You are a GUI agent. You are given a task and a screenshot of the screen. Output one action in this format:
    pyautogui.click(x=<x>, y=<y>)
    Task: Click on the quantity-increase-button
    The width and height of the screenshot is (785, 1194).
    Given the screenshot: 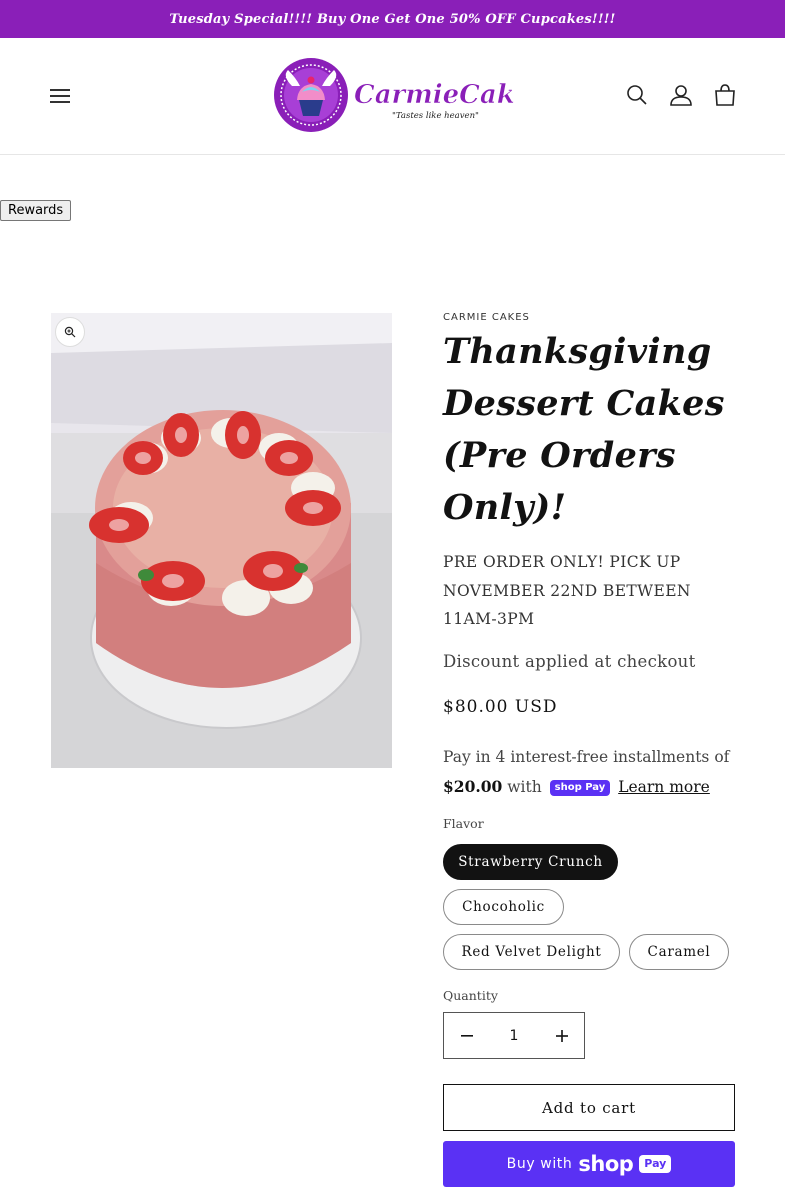 What is the action you would take?
    pyautogui.click(x=561, y=1035)
    